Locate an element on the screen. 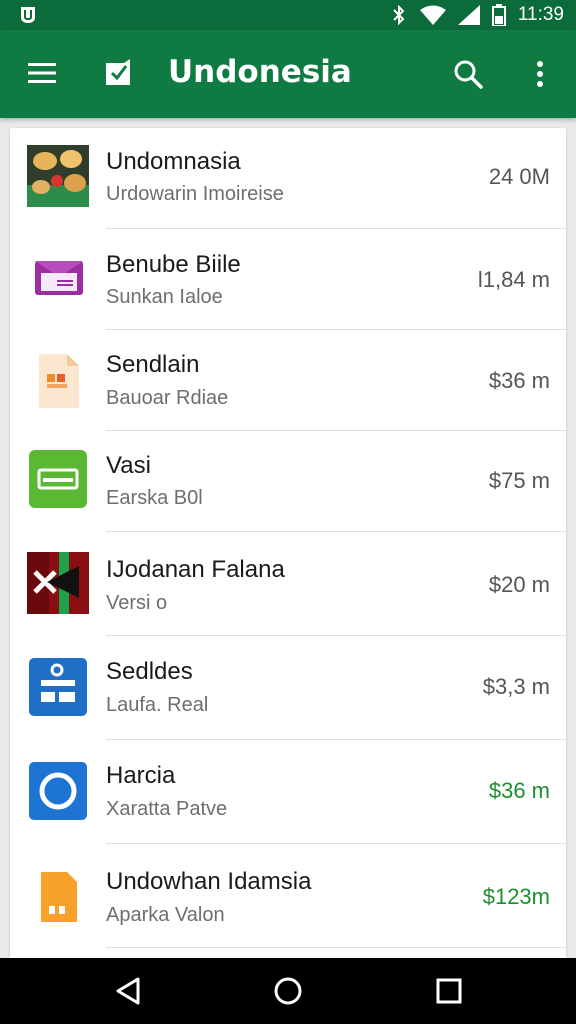 The height and width of the screenshot is (1024, 576). sim-card-icon is located at coordinates (59, 897).